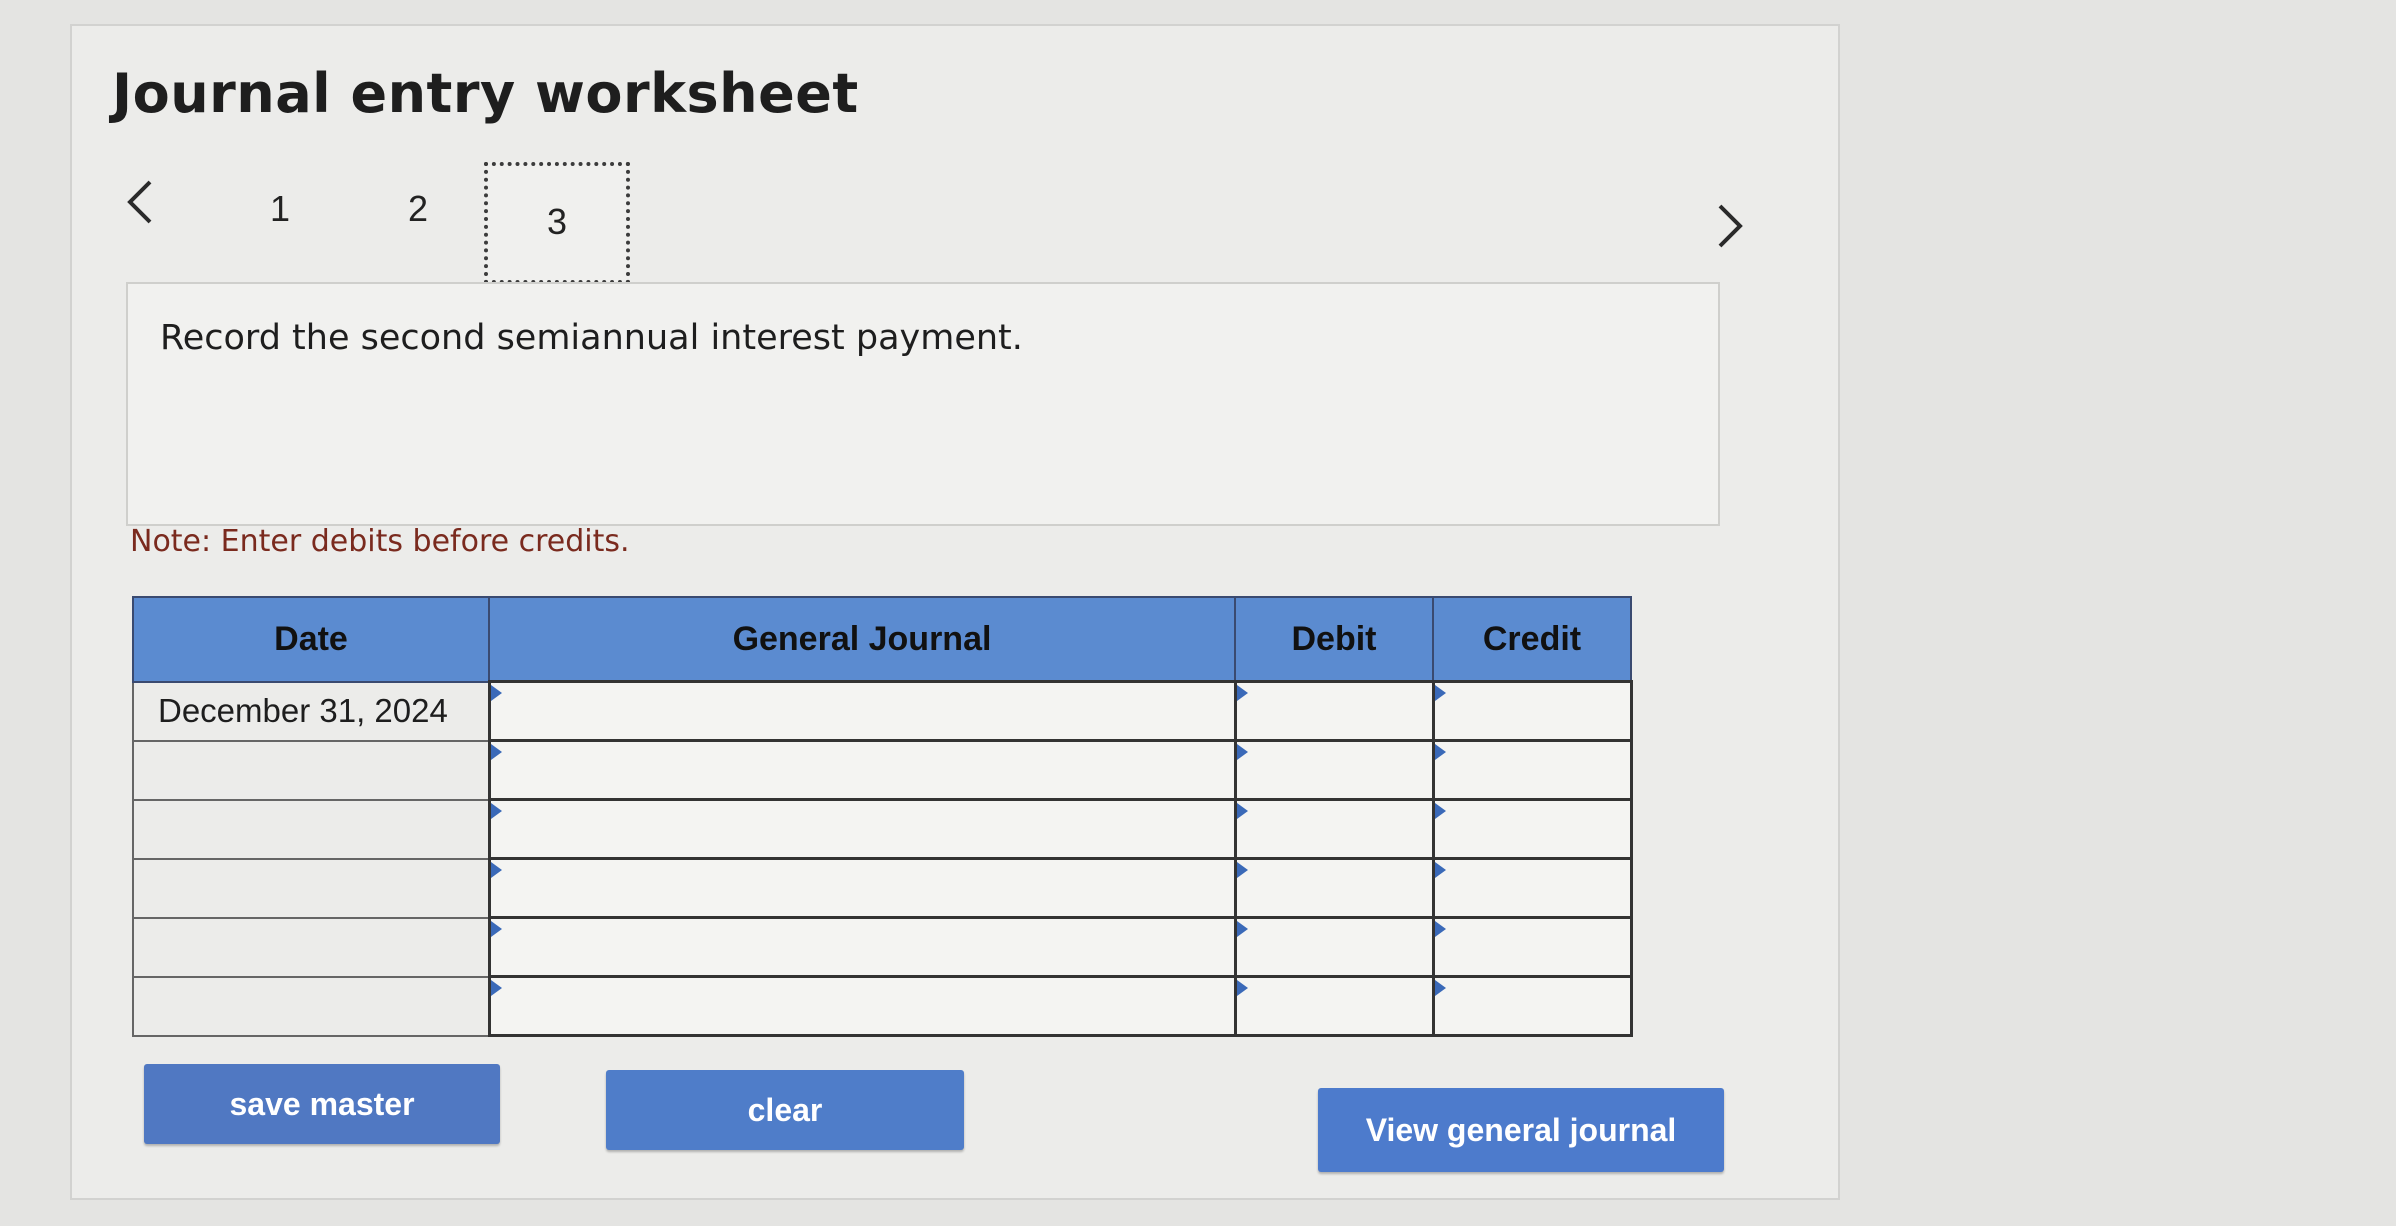 The height and width of the screenshot is (1226, 2396). I want to click on column-header-debit: Debit, so click(1334, 639).